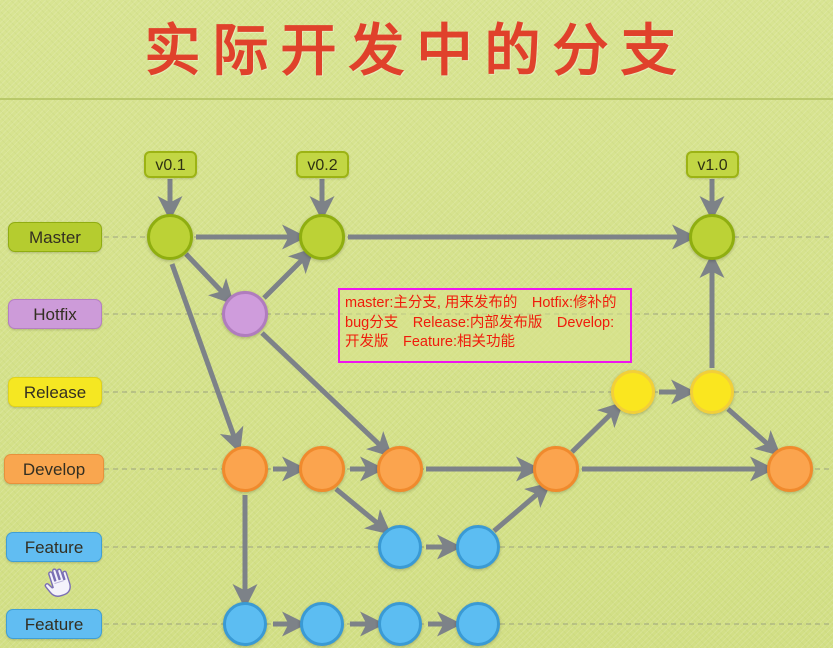 This screenshot has height=648, width=833. I want to click on branch-label-release: Release, so click(55, 392).